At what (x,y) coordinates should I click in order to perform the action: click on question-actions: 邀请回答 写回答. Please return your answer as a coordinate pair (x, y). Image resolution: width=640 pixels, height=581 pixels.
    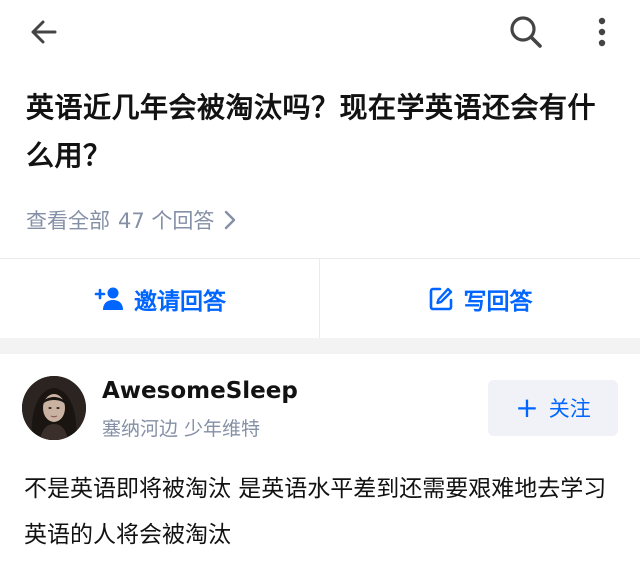
    Looking at the image, I should click on (320, 298).